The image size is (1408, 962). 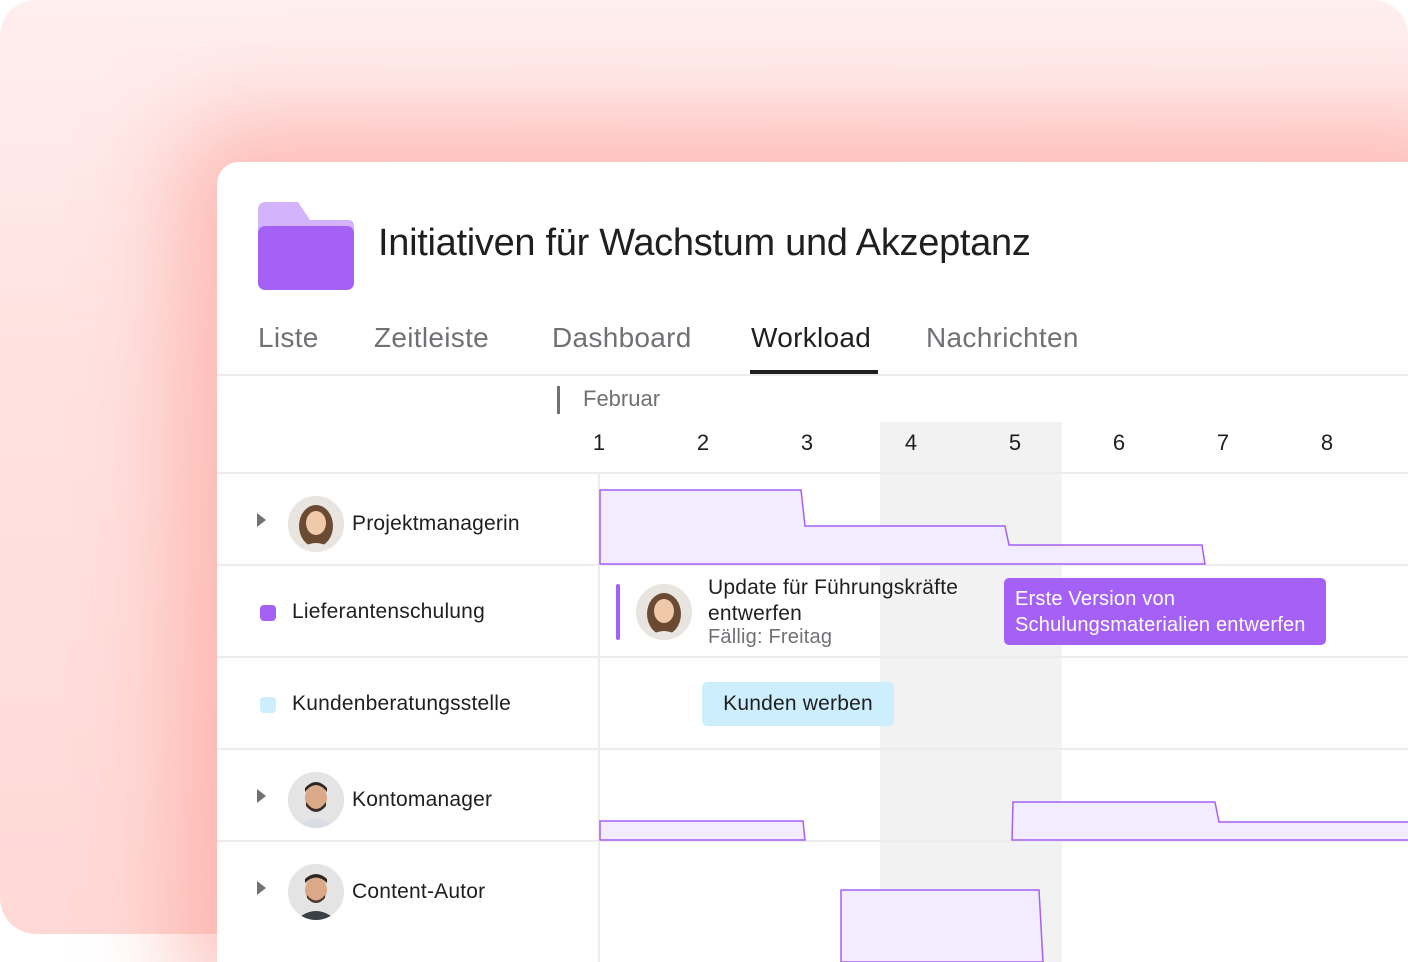 What do you see at coordinates (388, 611) in the screenshot?
I see `row-label-lieferantenschulung: Lieferantenschulung` at bounding box center [388, 611].